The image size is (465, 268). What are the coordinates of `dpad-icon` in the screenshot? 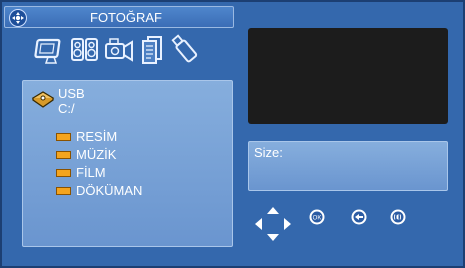 It's located at (273, 224).